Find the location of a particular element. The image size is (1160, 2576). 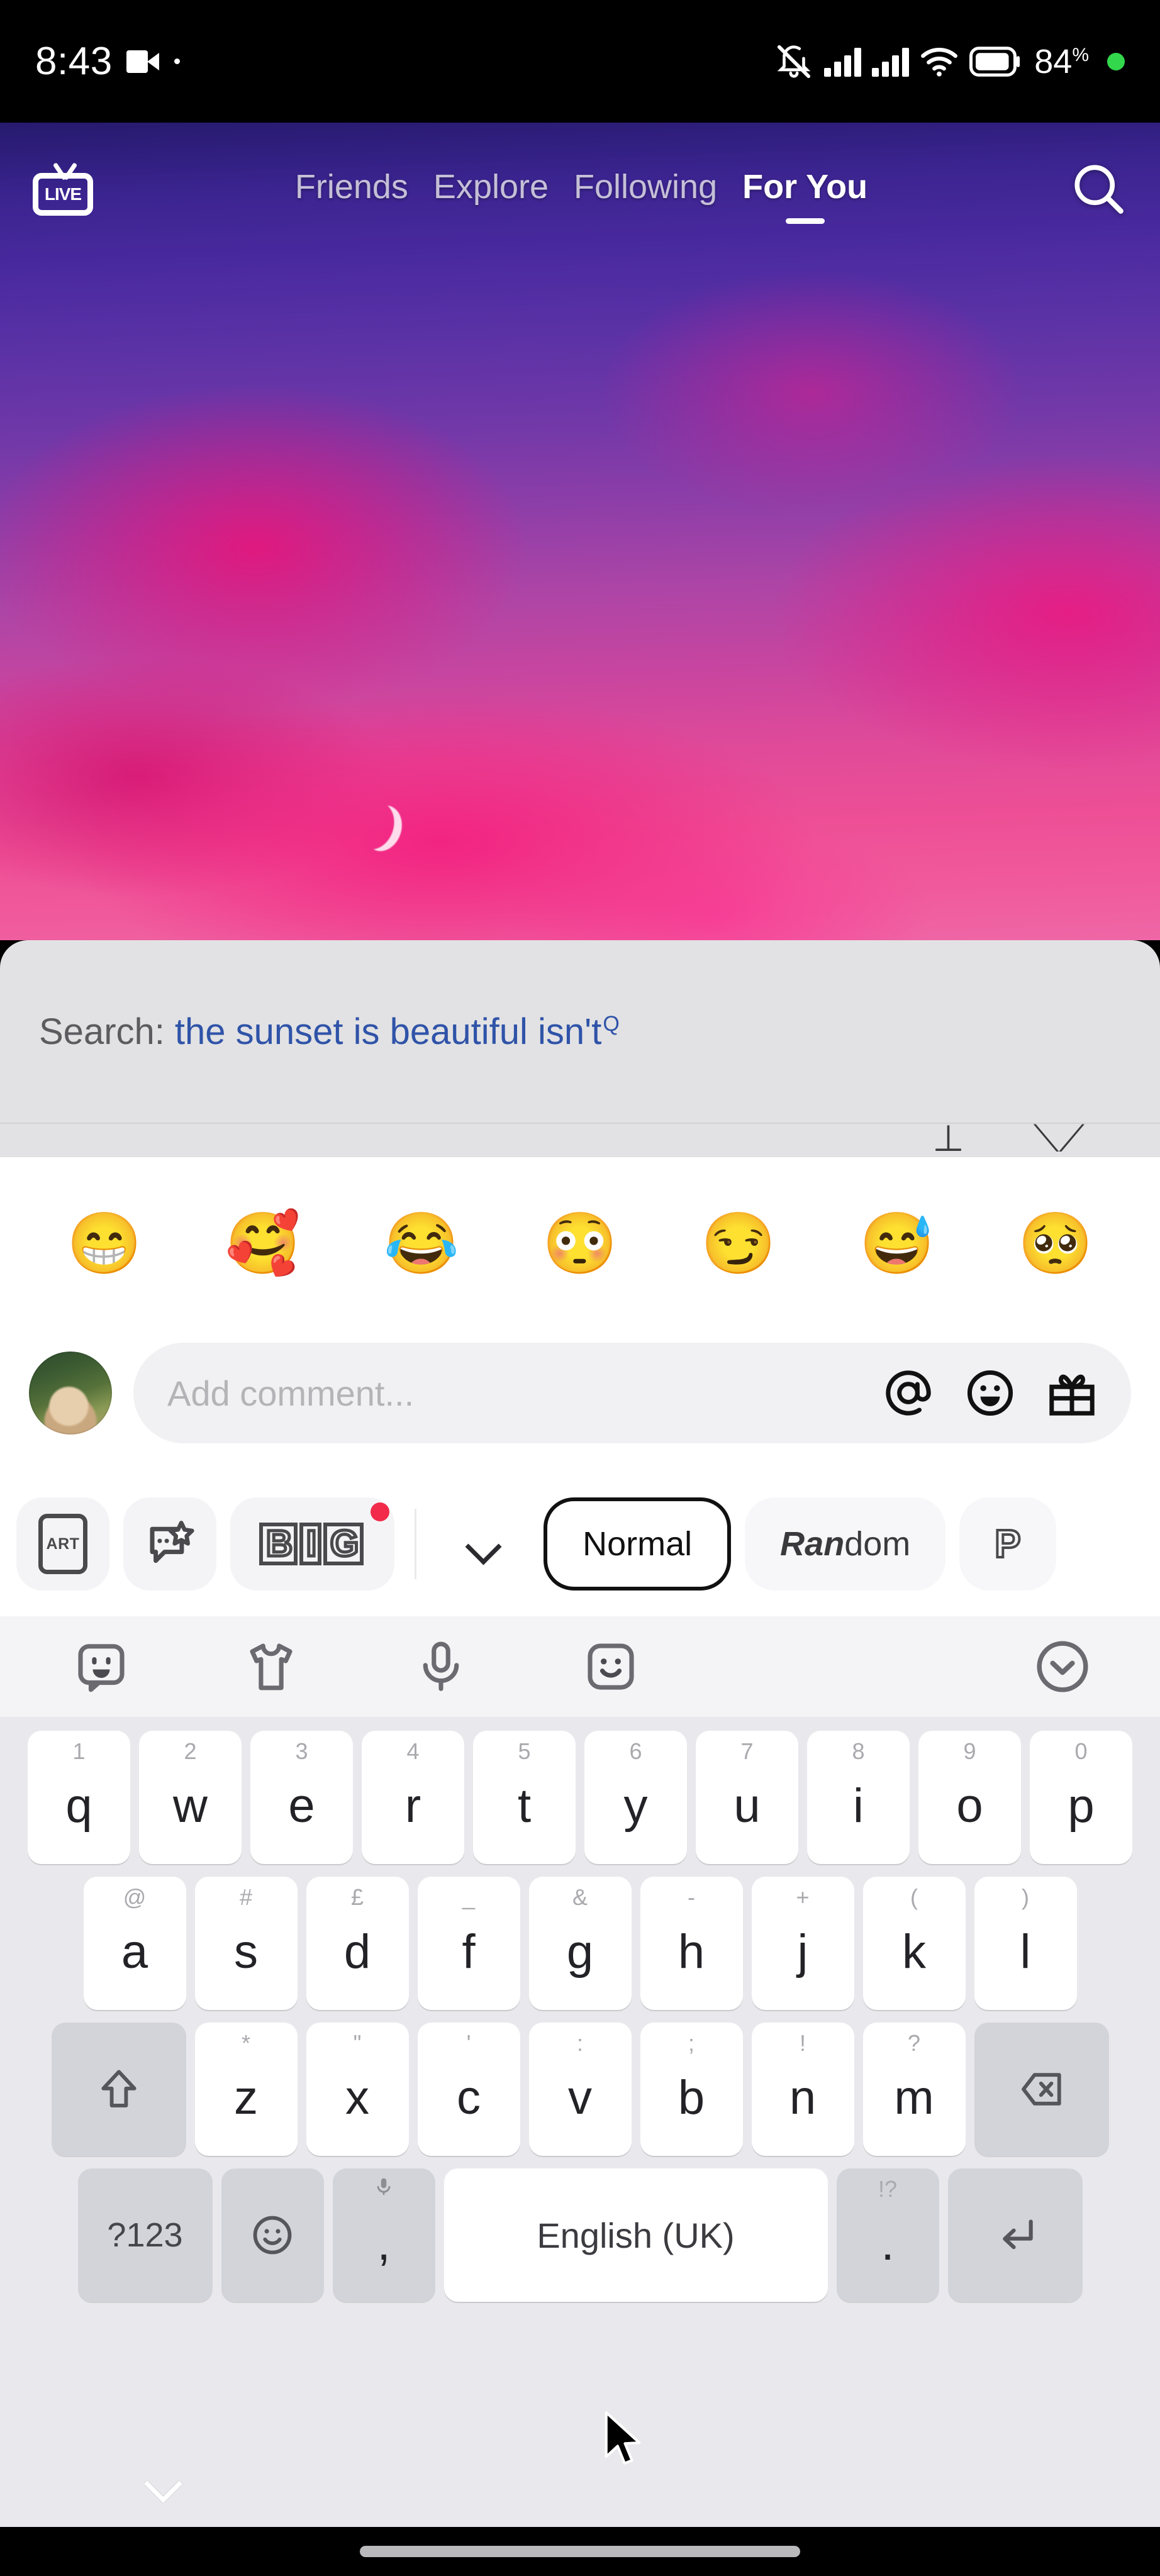

style-p-label: P is located at coordinates (1007, 1544).